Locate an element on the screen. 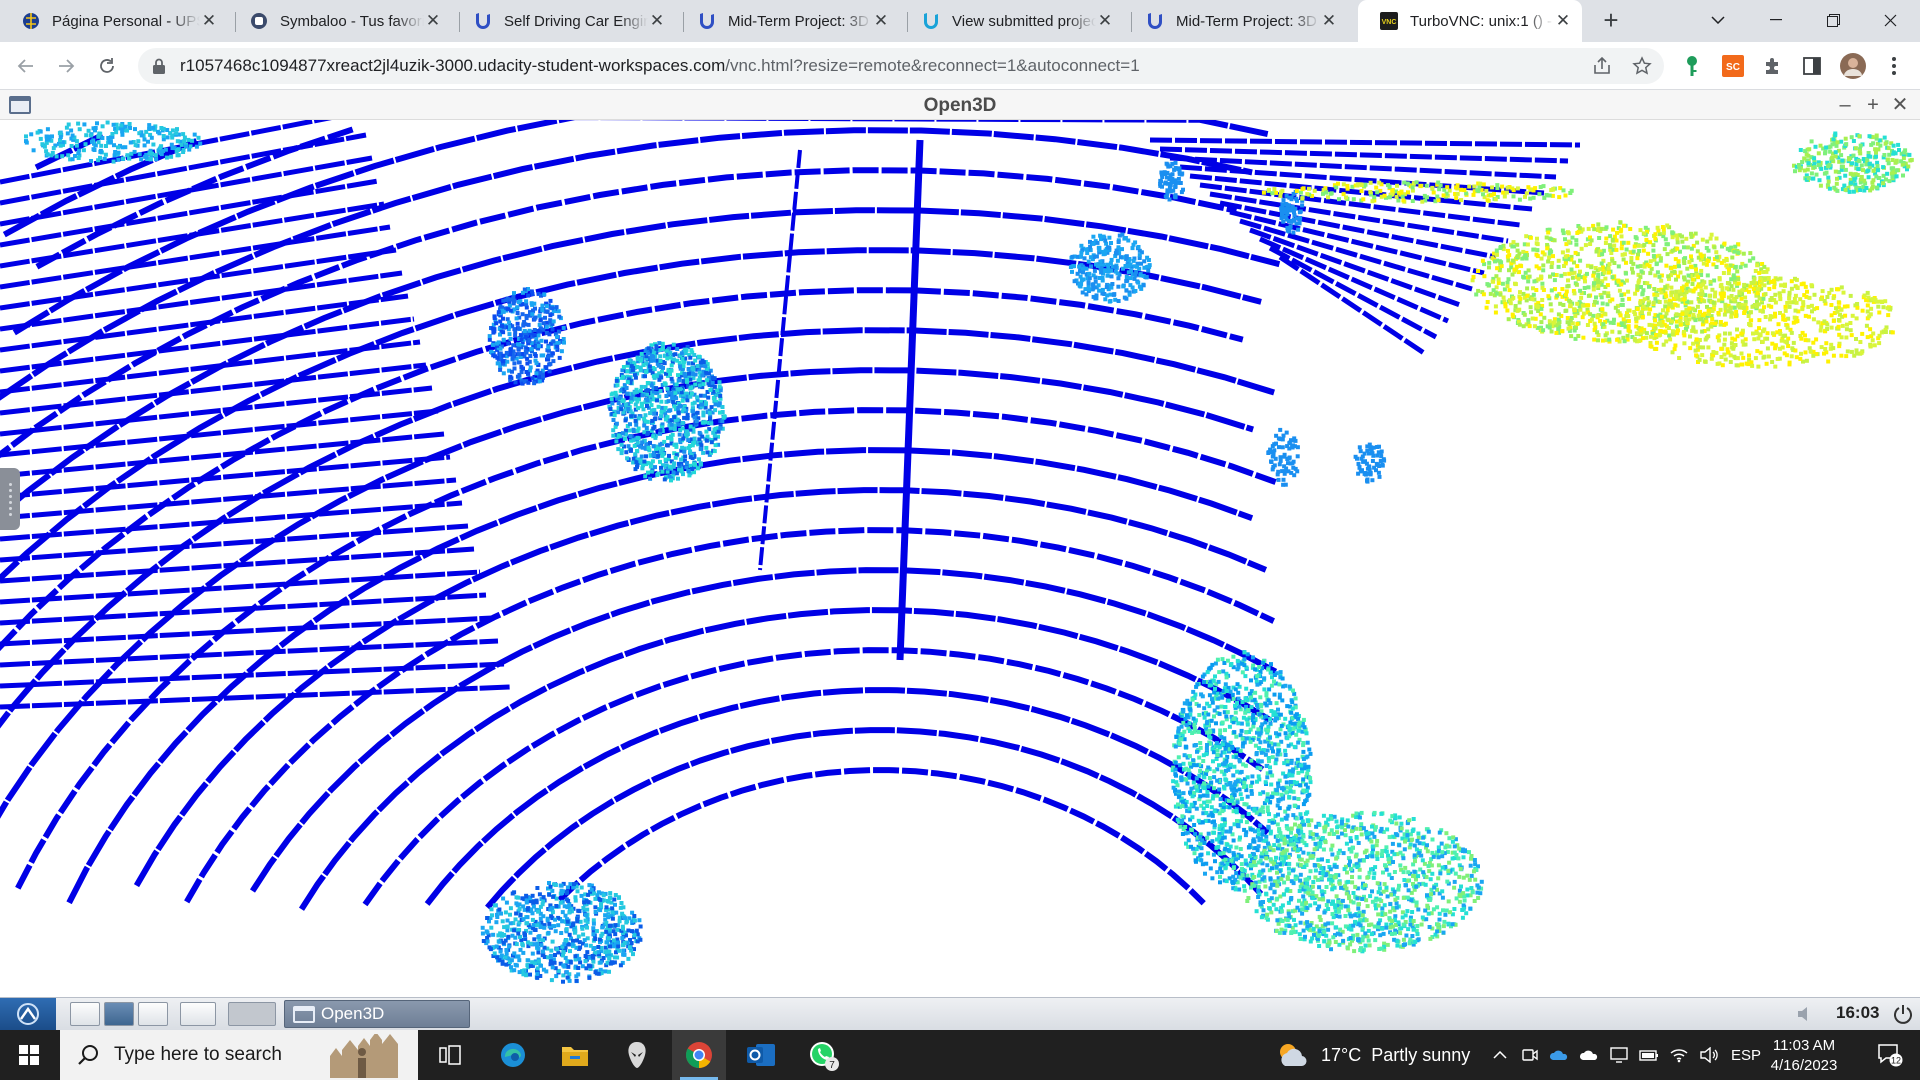  sc-extension-icon: SC is located at coordinates (1733, 66).